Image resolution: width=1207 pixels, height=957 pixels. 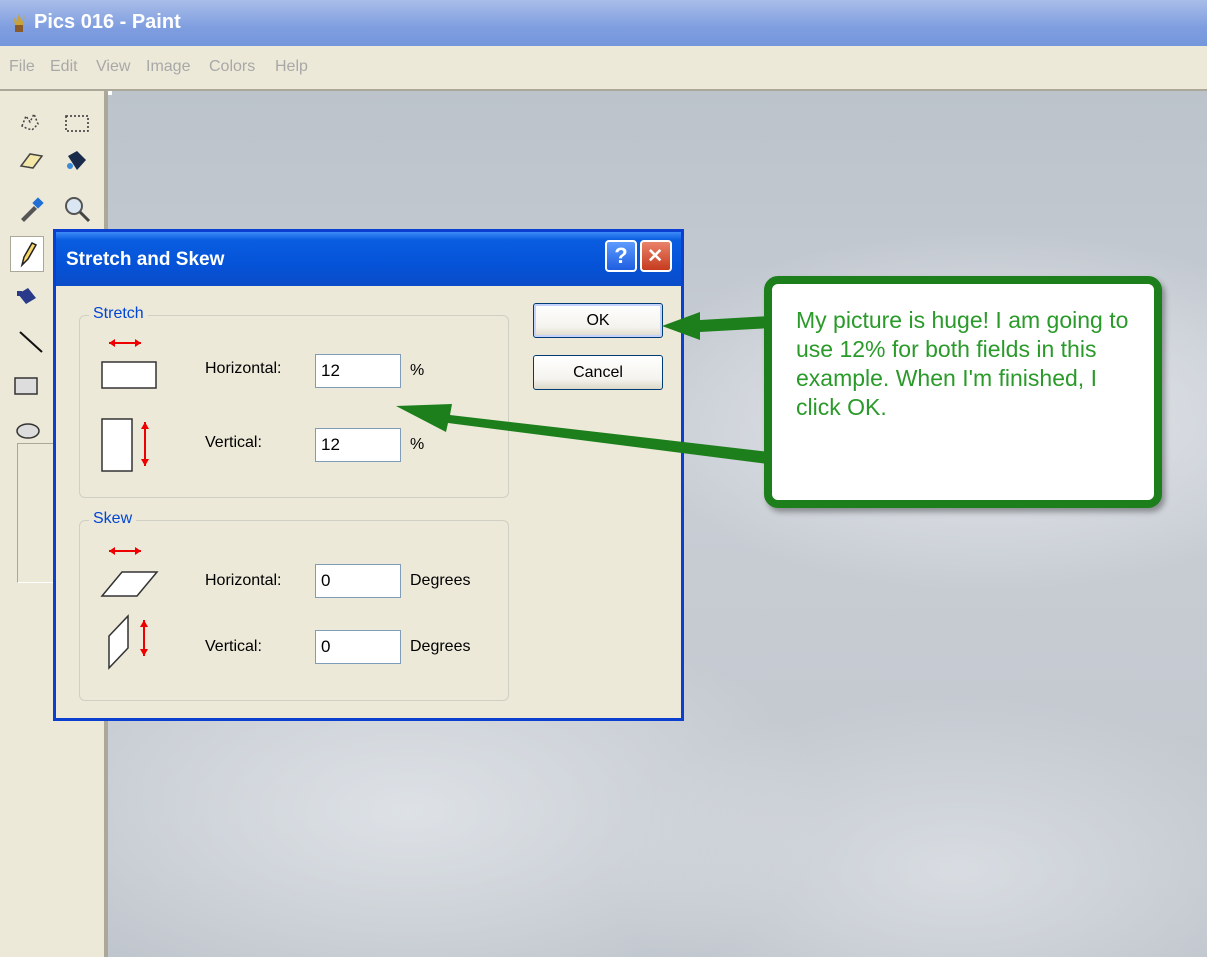 What do you see at coordinates (129, 572) in the screenshot?
I see `skew-horizontal-icon` at bounding box center [129, 572].